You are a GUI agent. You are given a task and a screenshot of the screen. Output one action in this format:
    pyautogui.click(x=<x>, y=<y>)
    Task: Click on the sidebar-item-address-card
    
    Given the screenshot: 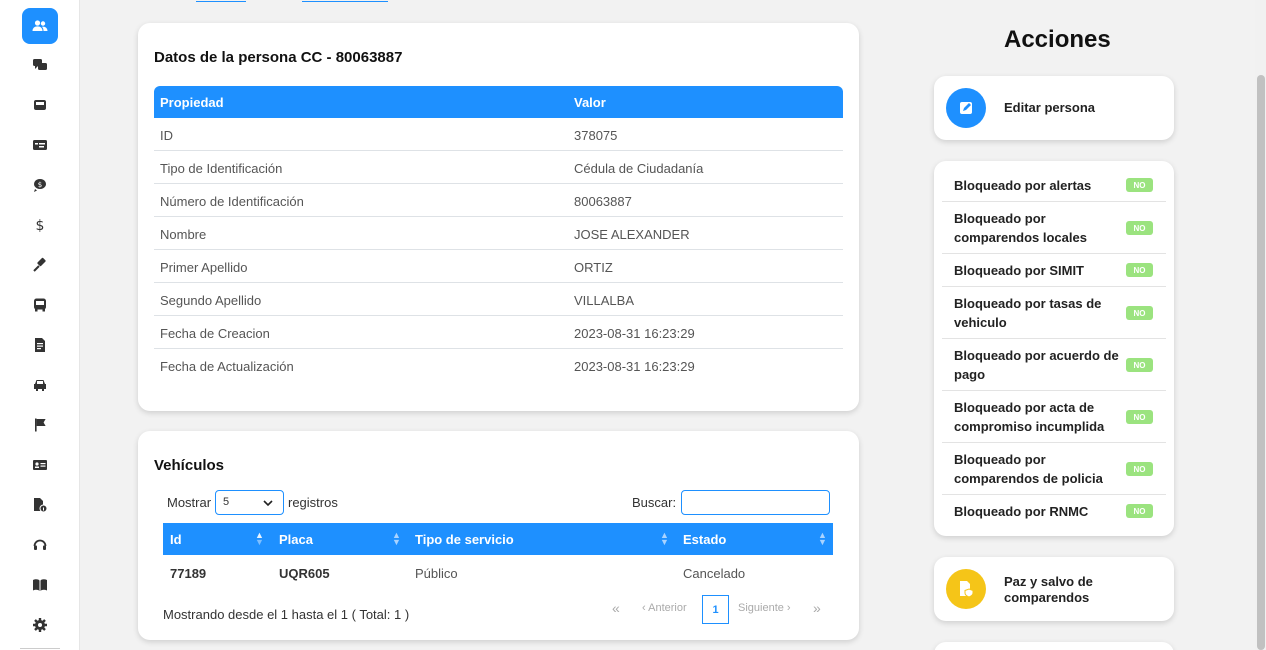 What is the action you would take?
    pyautogui.click(x=40, y=465)
    